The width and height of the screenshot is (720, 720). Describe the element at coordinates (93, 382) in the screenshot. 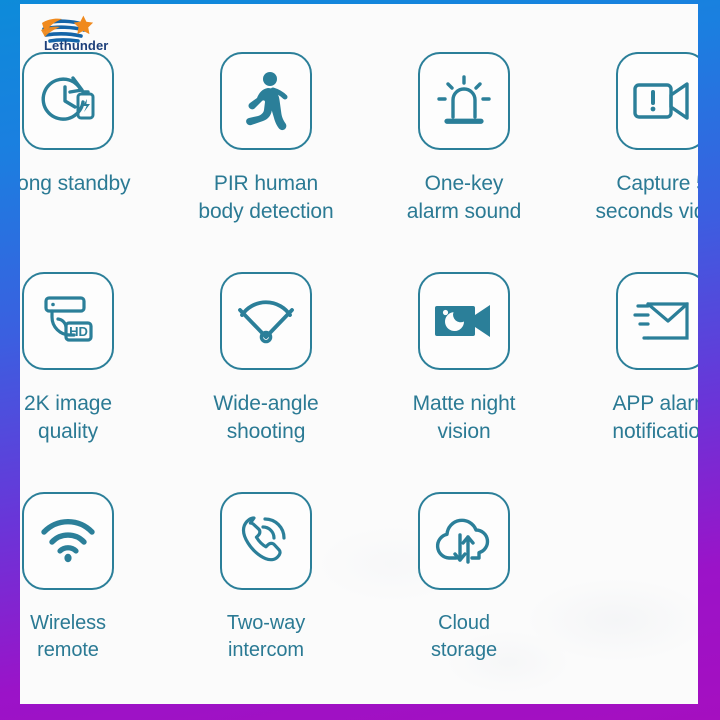

I see `feature-2k-image-quality: HD 2K image quality` at that location.